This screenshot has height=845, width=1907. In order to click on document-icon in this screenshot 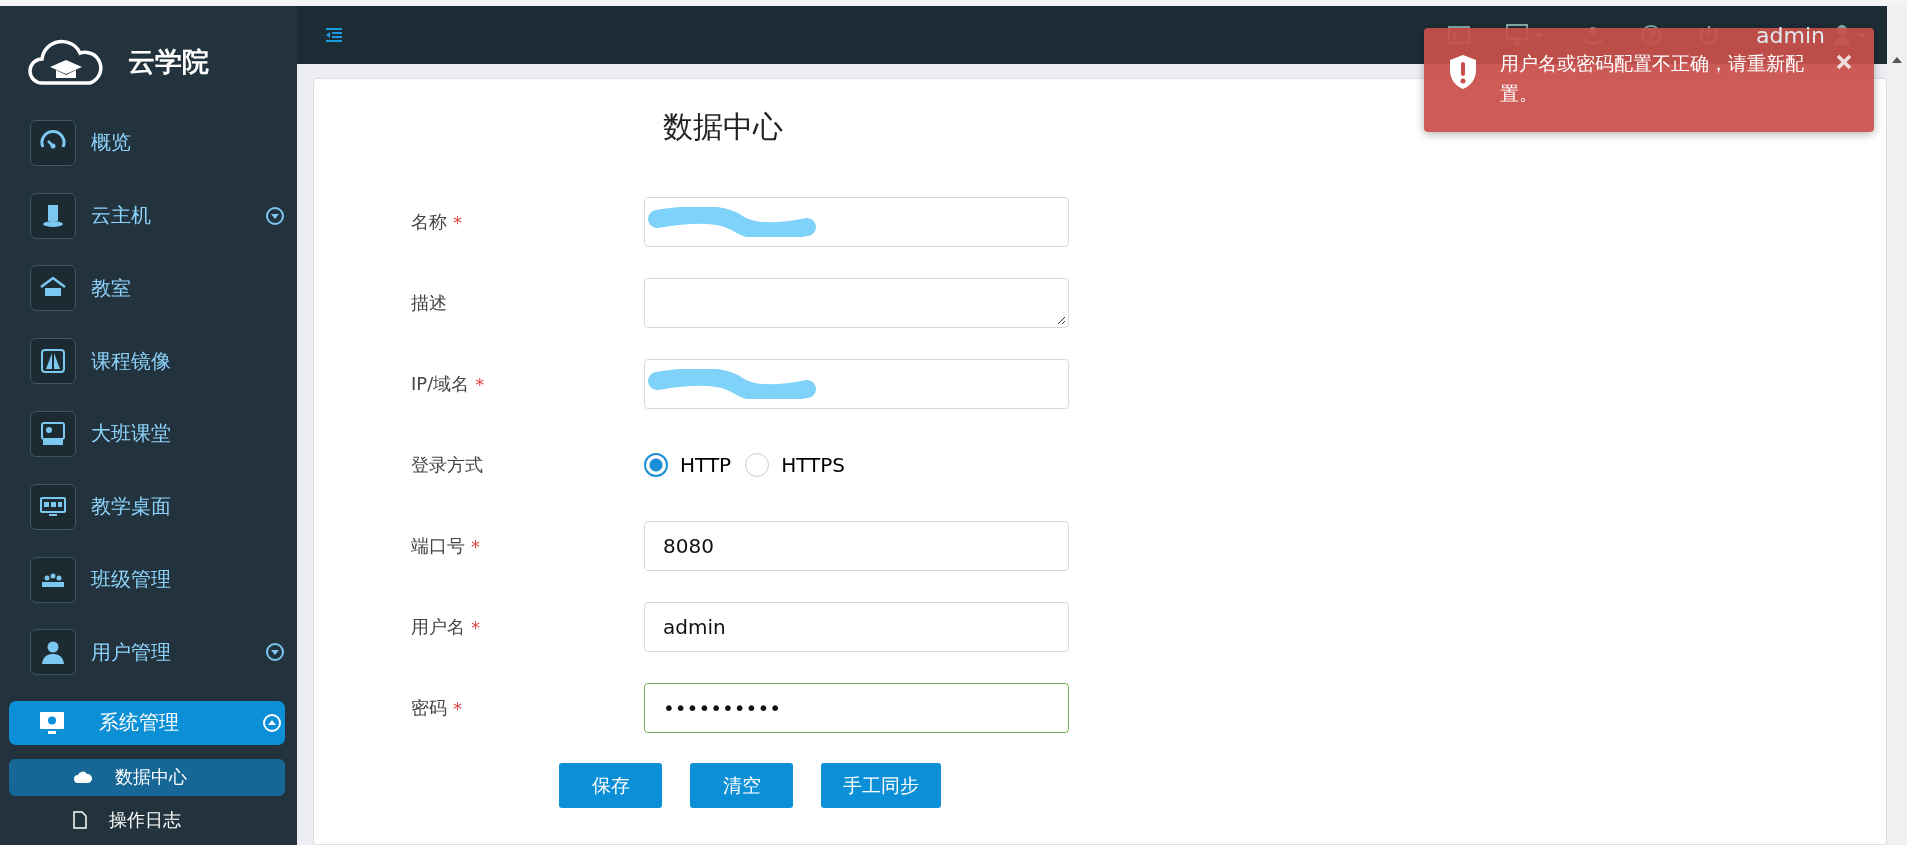, I will do `click(80, 820)`.